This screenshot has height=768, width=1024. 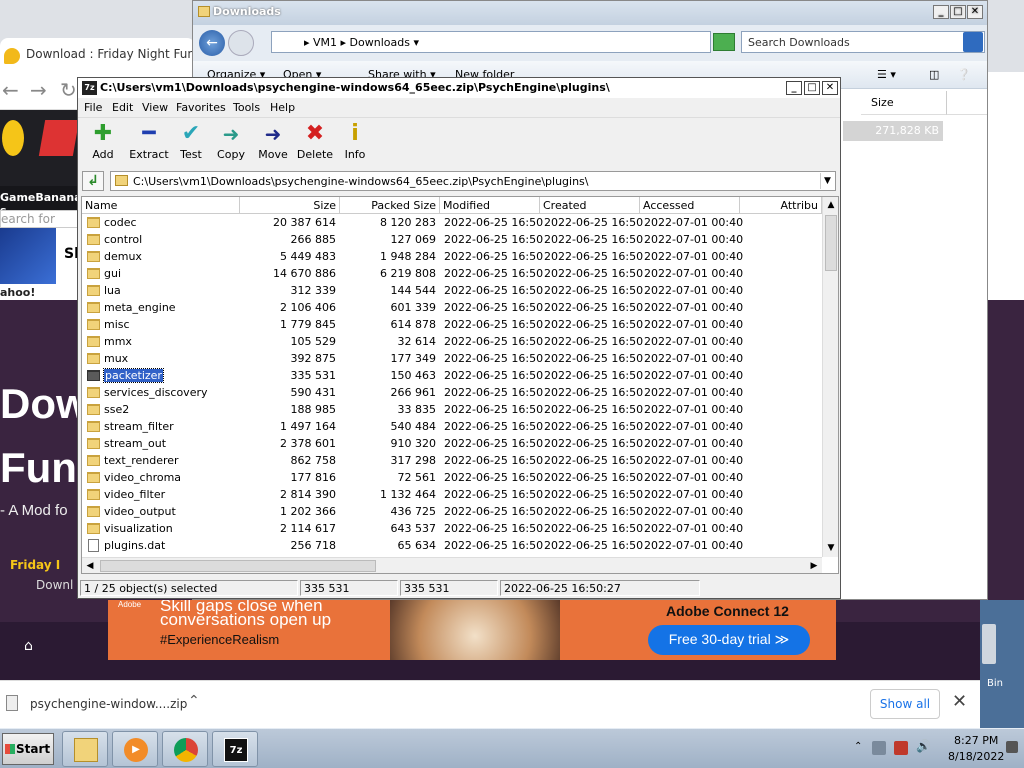 I want to click on file-created: 2022-06-25 16:50, so click(x=594, y=460).